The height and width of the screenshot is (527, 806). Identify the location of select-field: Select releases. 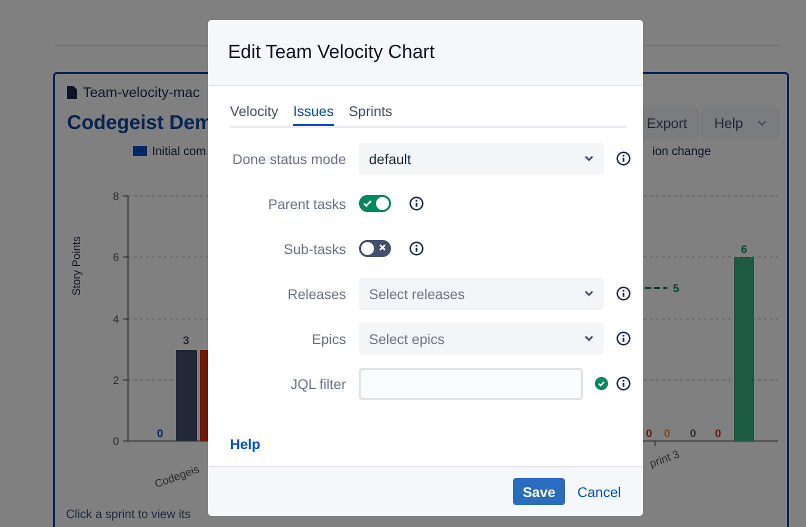
(481, 294).